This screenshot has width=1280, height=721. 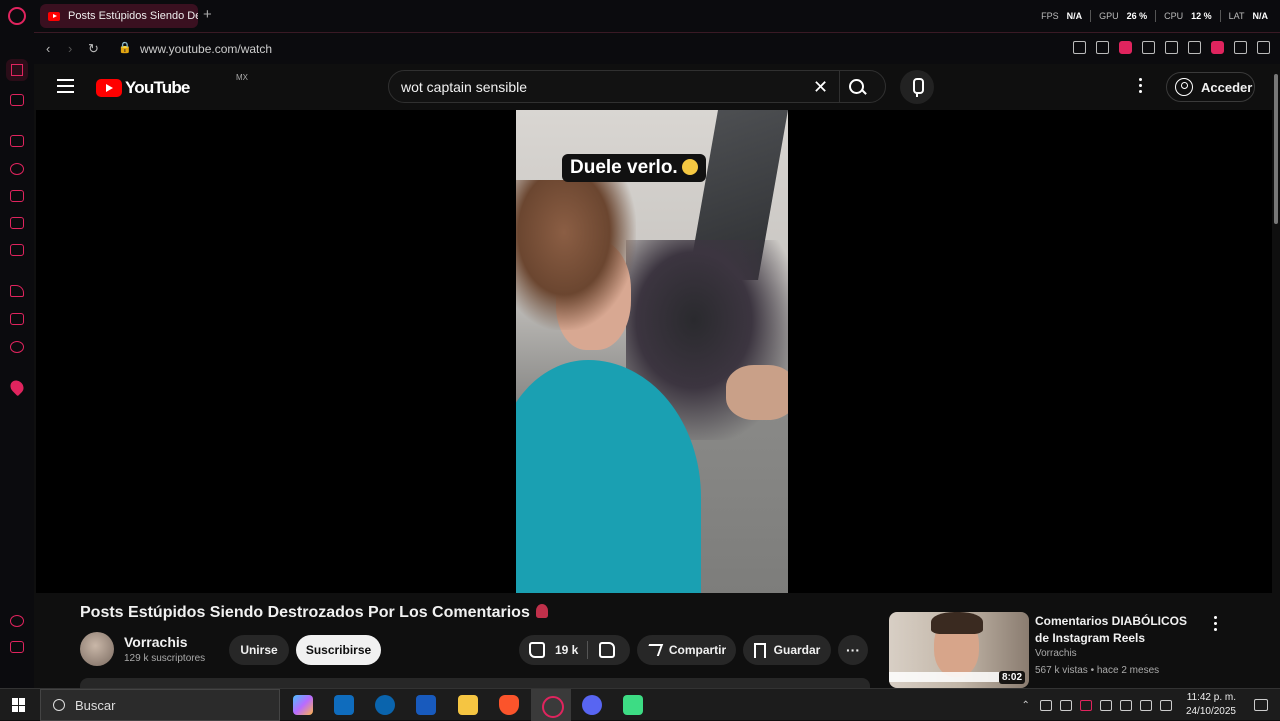 I want to click on sign-in-label: Acceder, so click(x=1227, y=87).